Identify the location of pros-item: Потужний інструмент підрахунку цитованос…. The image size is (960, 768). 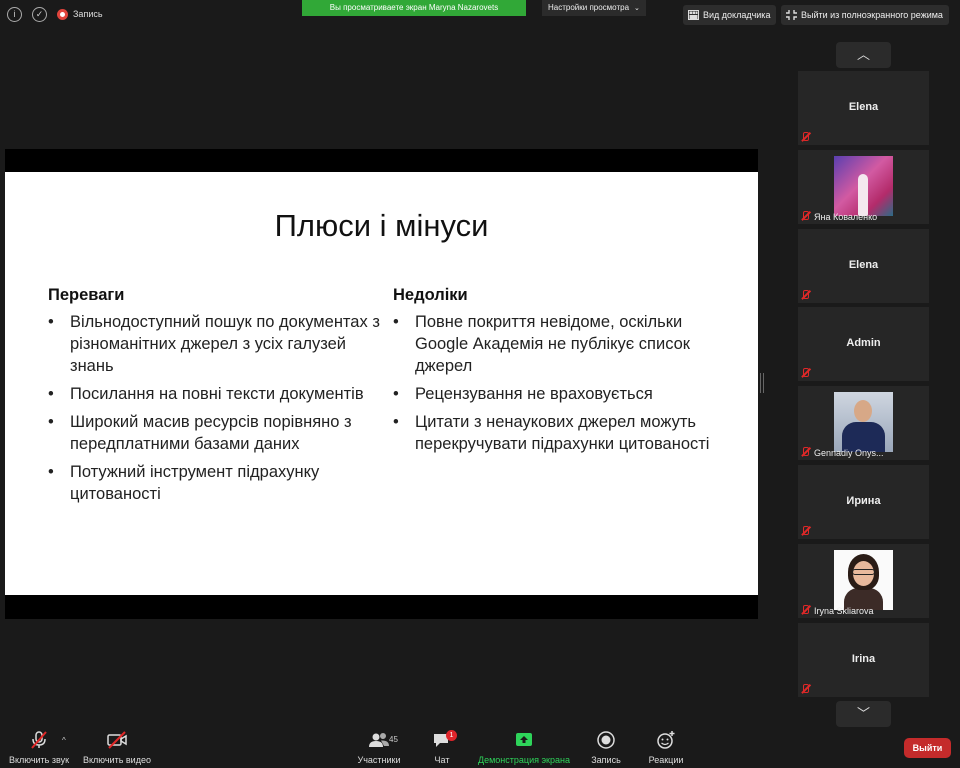
(215, 483).